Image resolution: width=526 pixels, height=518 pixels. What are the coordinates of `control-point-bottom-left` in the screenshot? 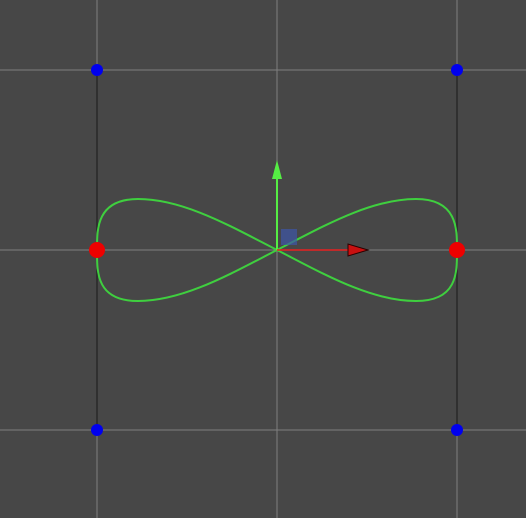 It's located at (97, 430).